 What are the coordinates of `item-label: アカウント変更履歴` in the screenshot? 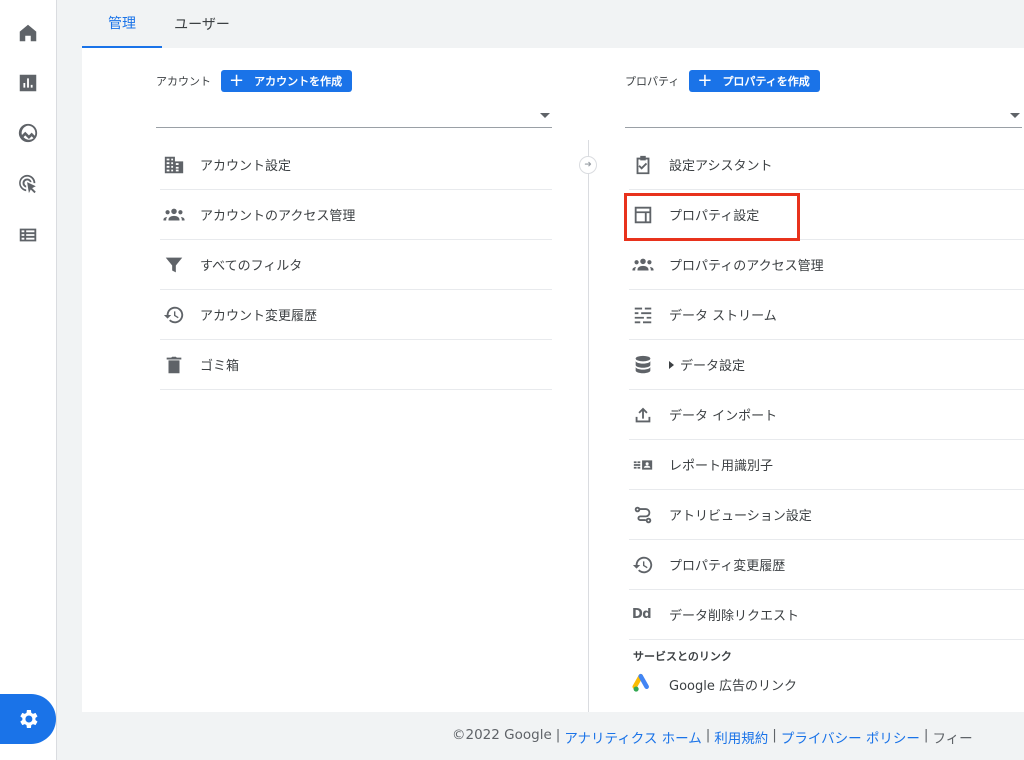 It's located at (259, 316).